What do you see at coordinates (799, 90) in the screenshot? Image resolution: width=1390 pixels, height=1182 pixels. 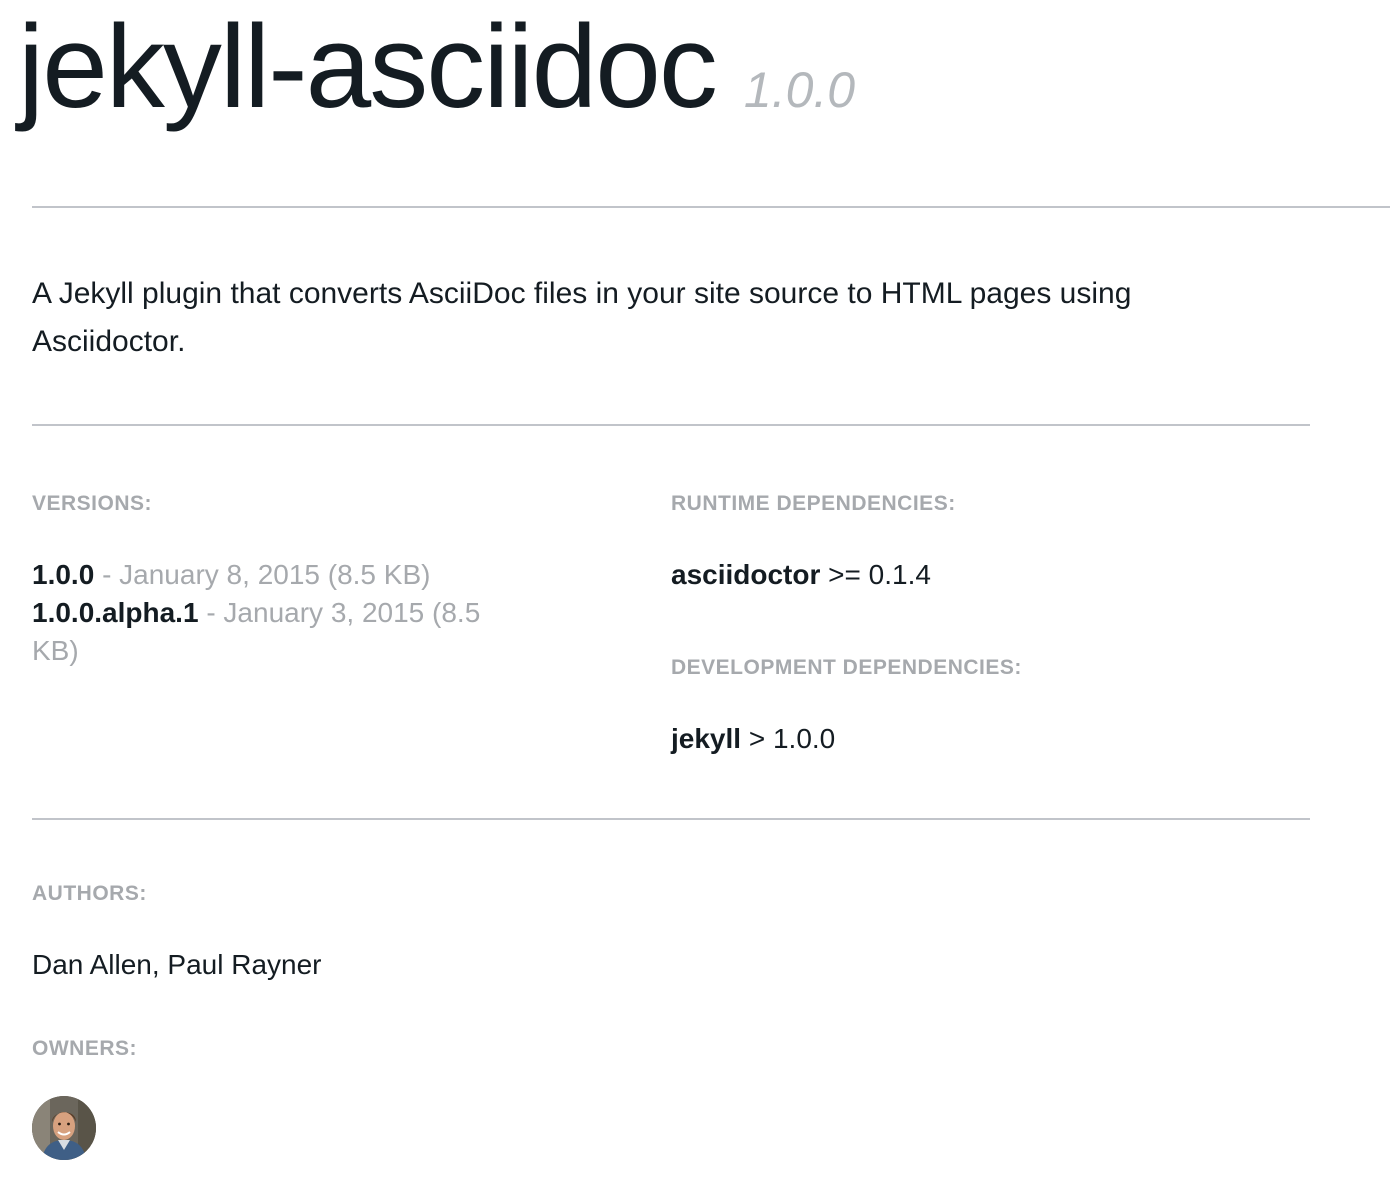 I see `gem-version: 1.0.0` at bounding box center [799, 90].